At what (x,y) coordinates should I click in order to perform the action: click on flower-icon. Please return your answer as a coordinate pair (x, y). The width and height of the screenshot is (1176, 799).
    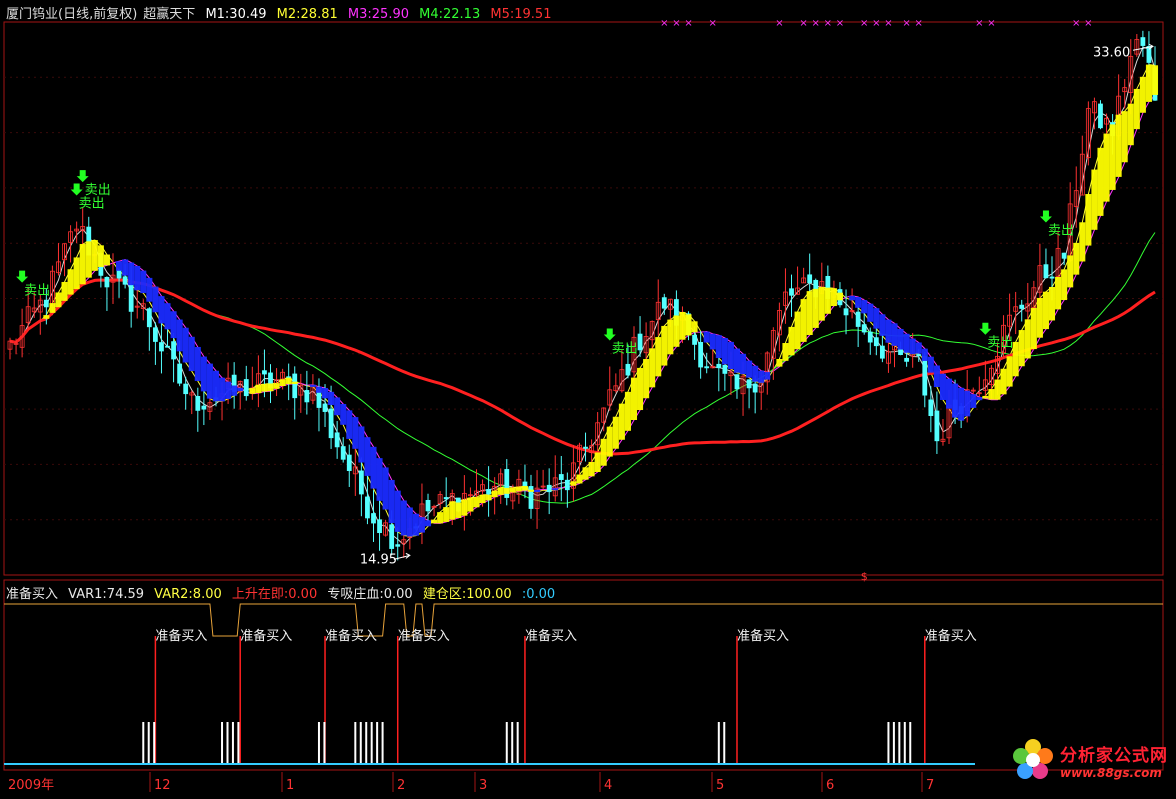
    Looking at the image, I should click on (1033, 759).